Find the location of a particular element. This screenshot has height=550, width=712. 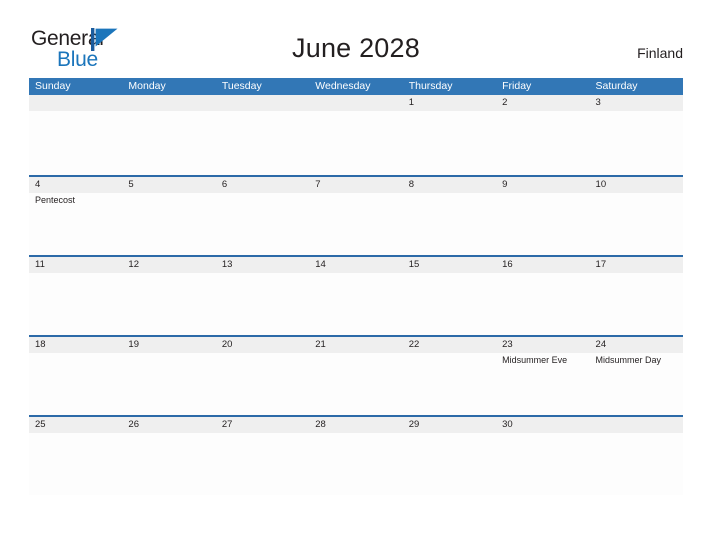

holiday-event-label: Midsummer Day is located at coordinates (628, 360).